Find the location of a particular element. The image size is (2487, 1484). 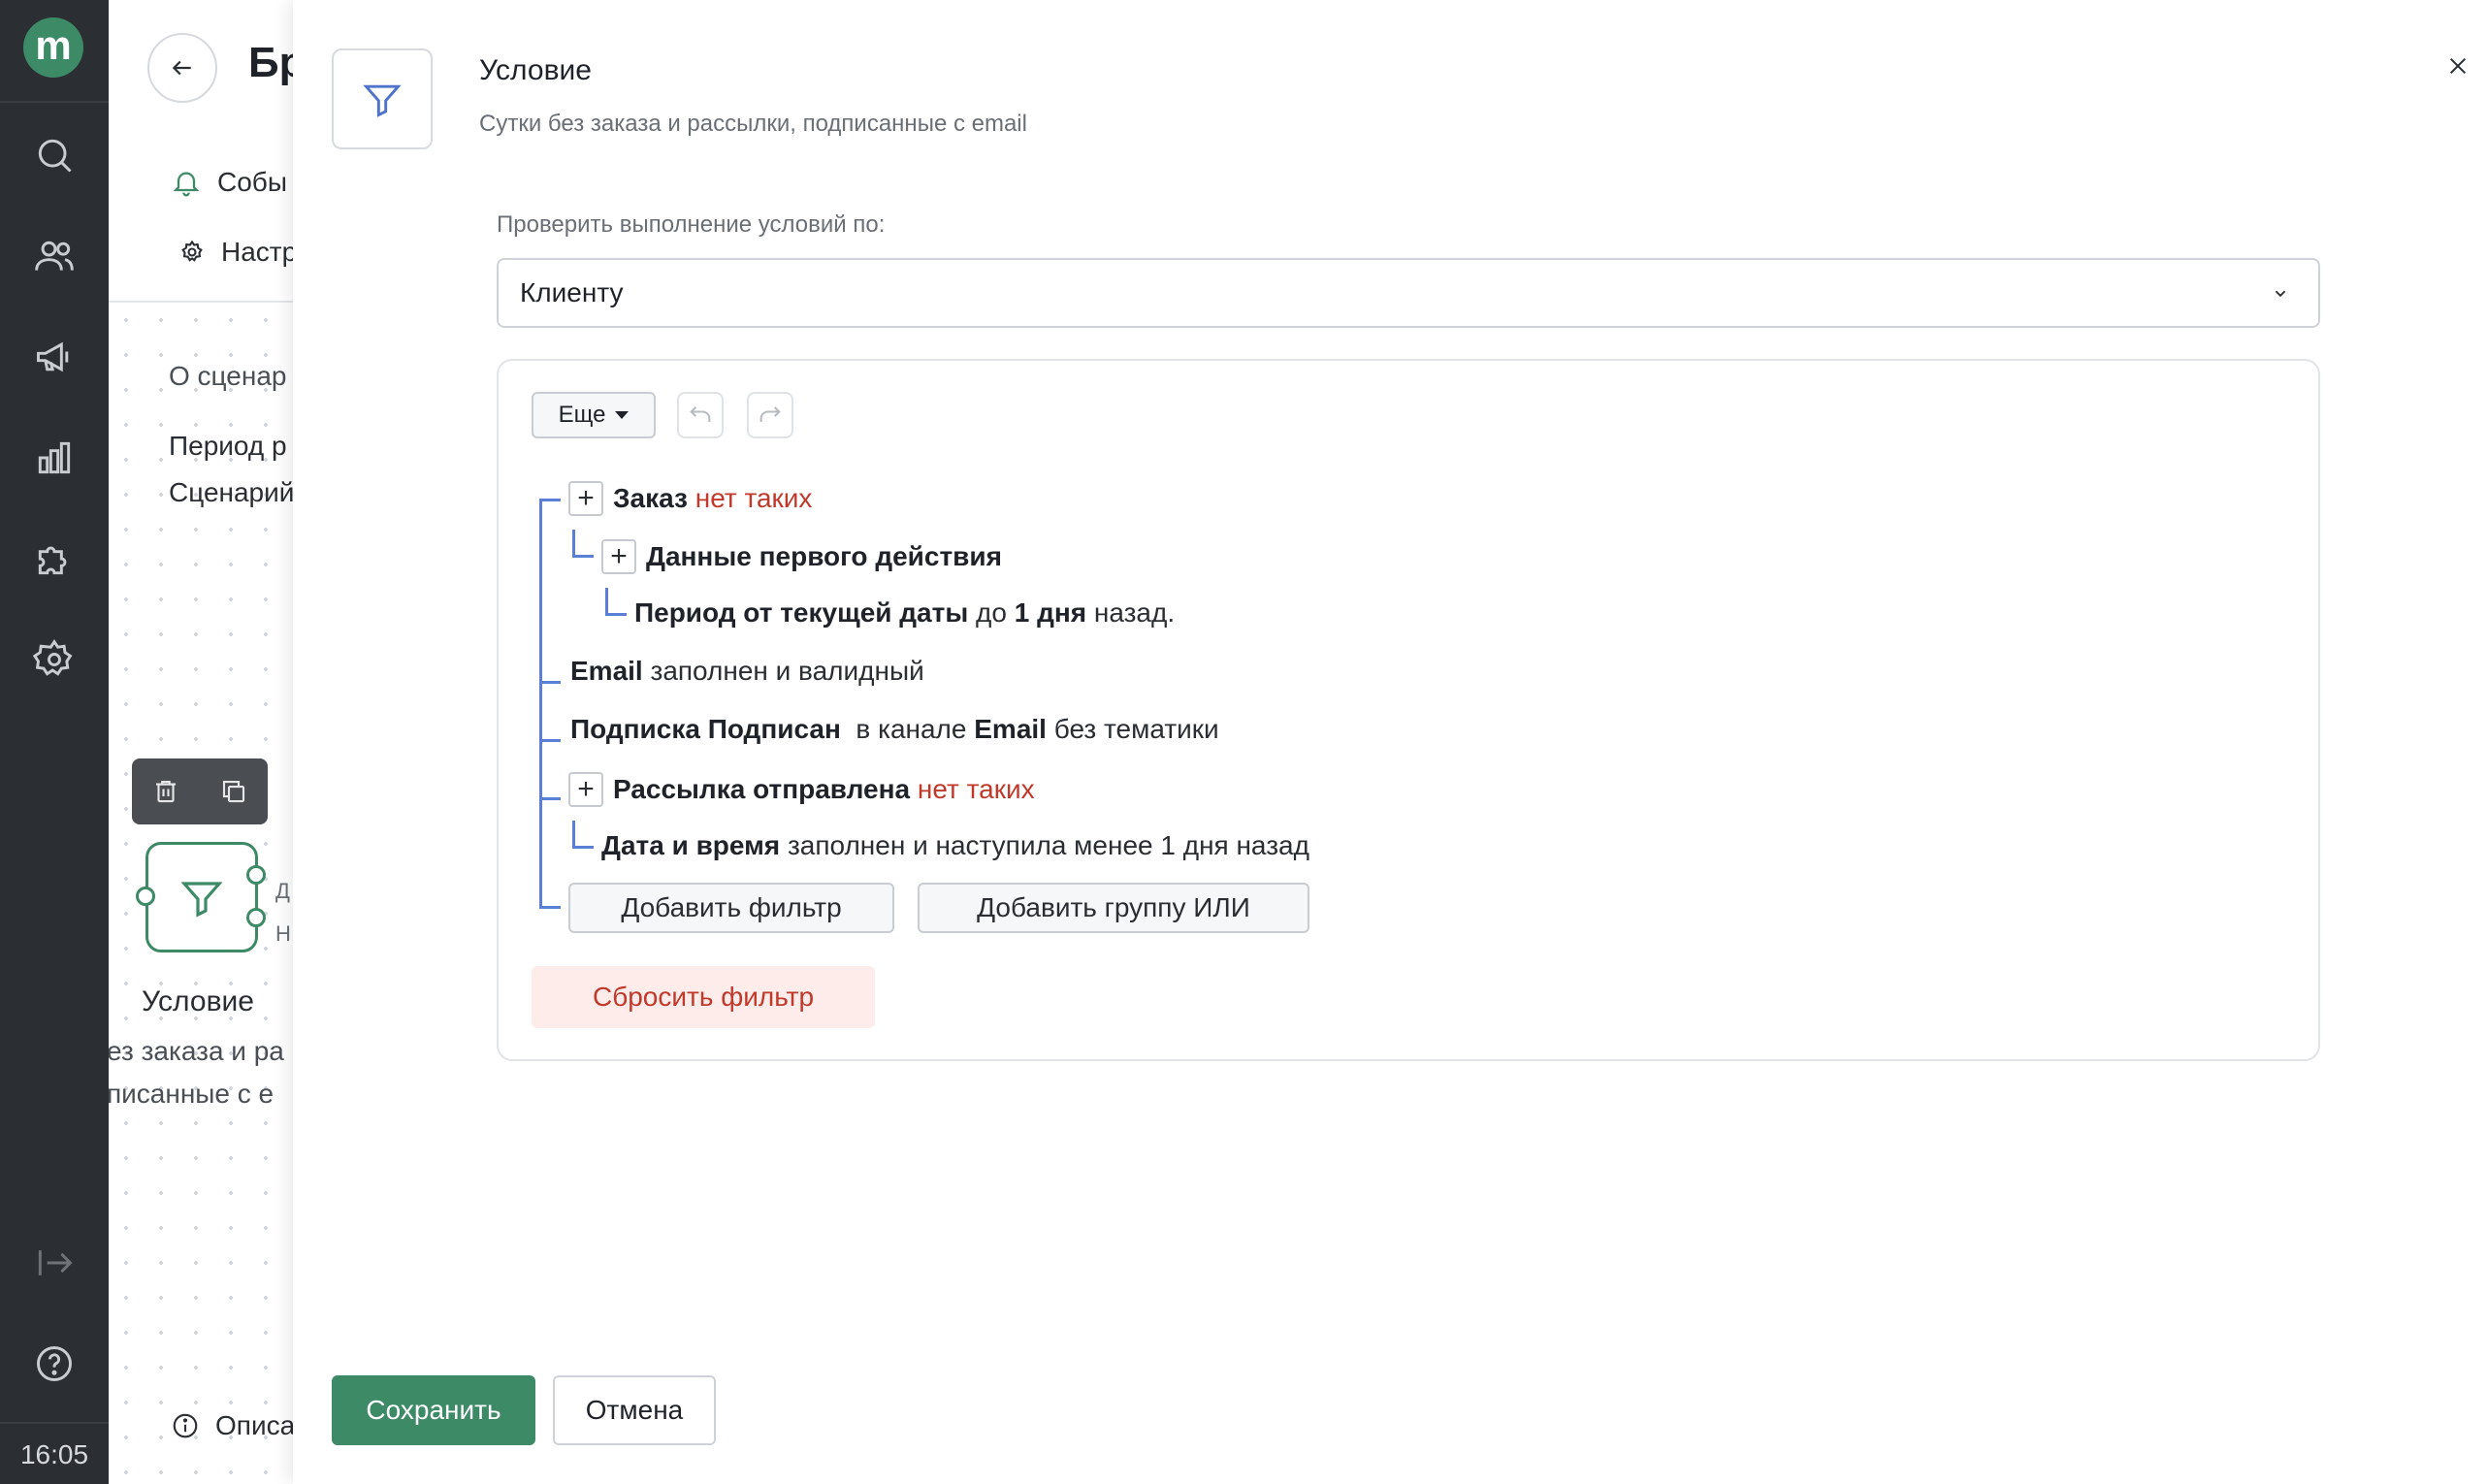

rule-operator: в канале is located at coordinates (911, 729).